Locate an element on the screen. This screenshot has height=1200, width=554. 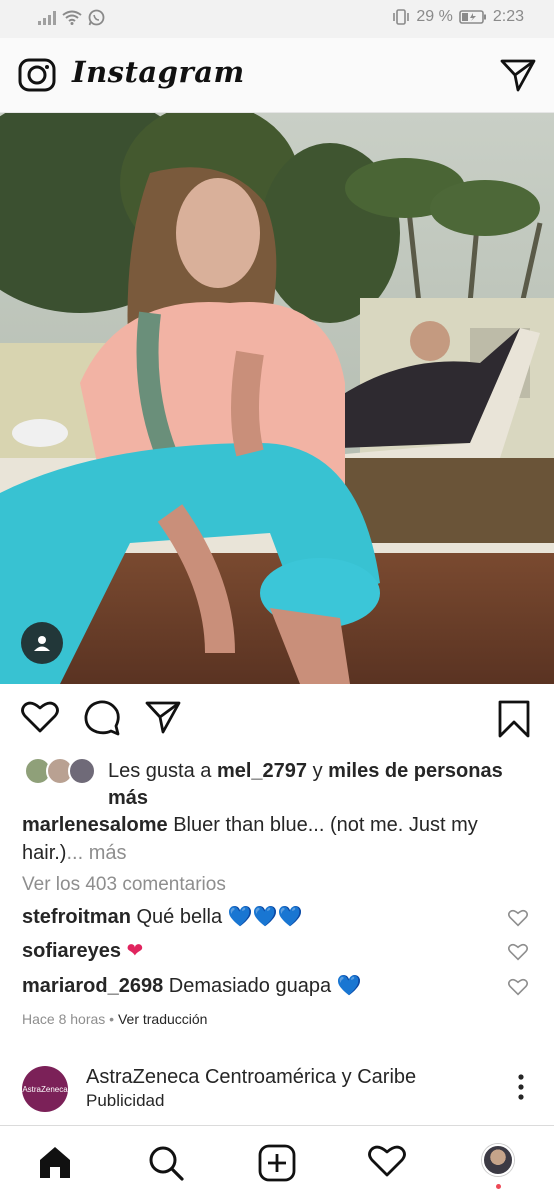
battery-percent: 29 % is located at coordinates (434, 16).